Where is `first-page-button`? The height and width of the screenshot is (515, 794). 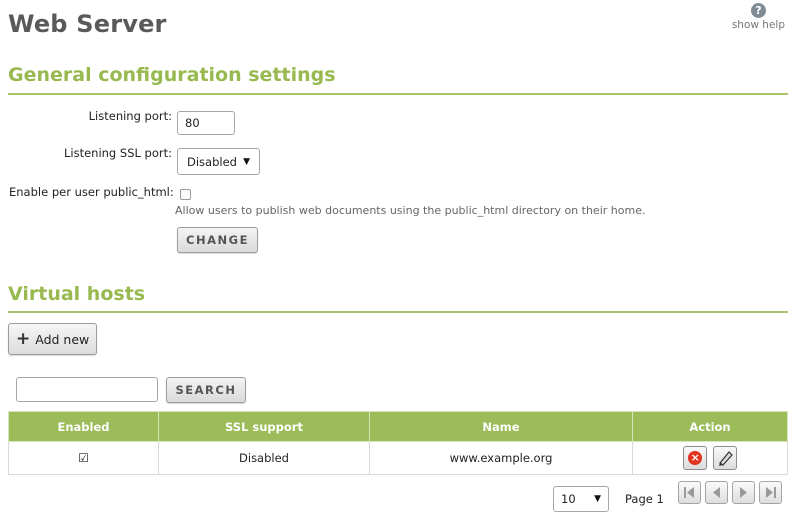
first-page-button is located at coordinates (689, 492).